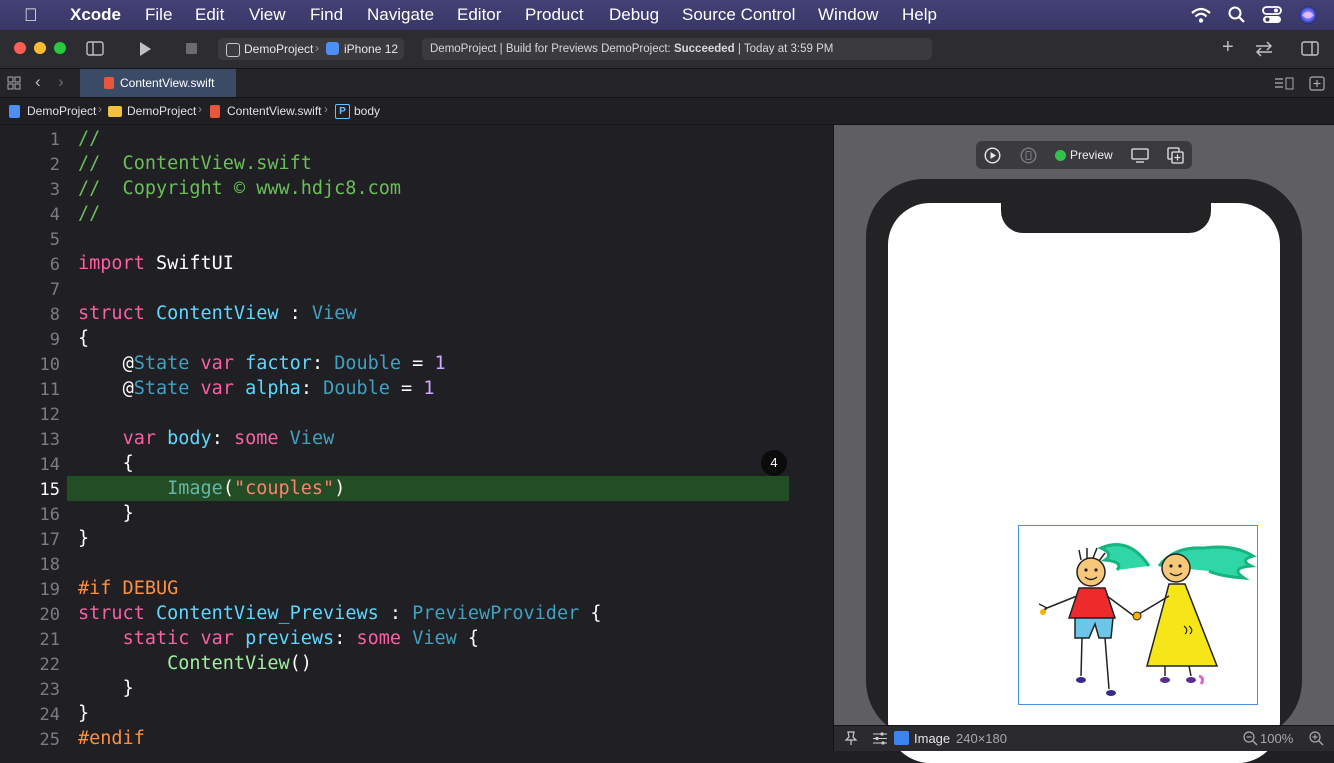 The height and width of the screenshot is (763, 1334). What do you see at coordinates (1140, 155) in the screenshot?
I see `preview-settings-icon` at bounding box center [1140, 155].